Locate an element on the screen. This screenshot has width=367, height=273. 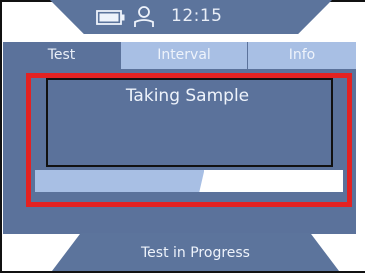
tab-bar: Test Interval Info is located at coordinates (179, 55).